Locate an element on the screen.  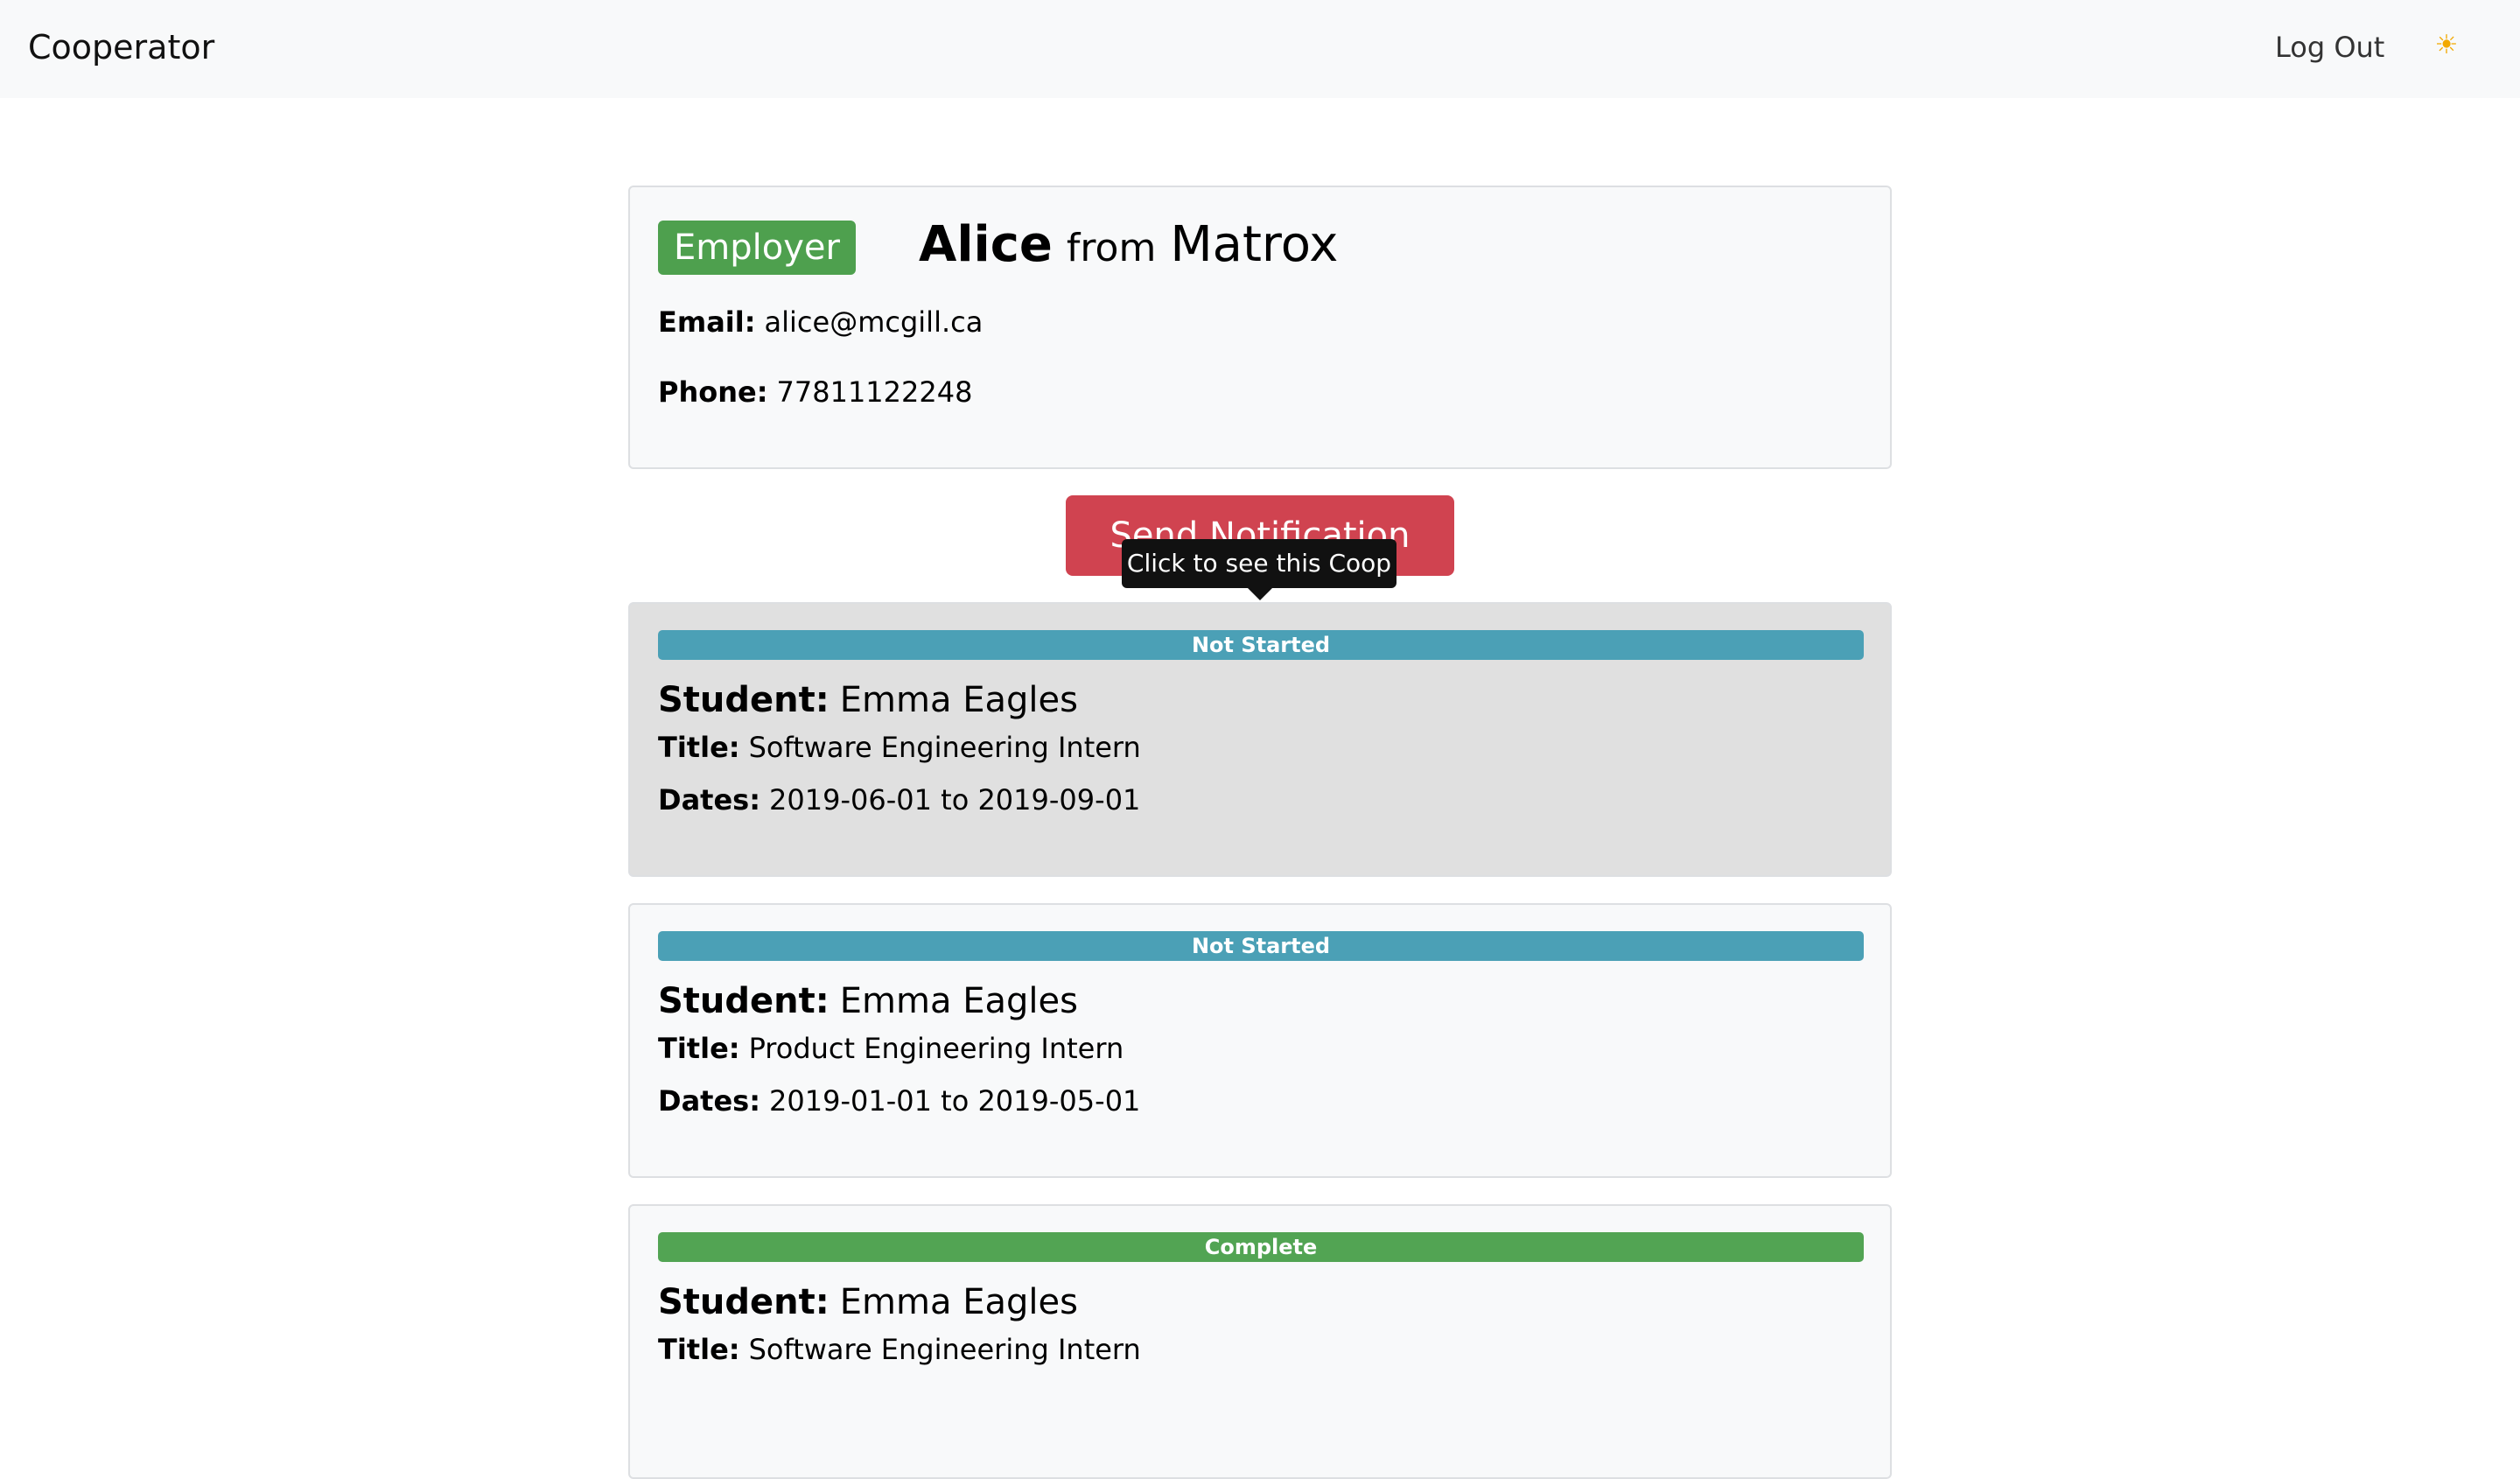
role-badge: Employer is located at coordinates (757, 248).